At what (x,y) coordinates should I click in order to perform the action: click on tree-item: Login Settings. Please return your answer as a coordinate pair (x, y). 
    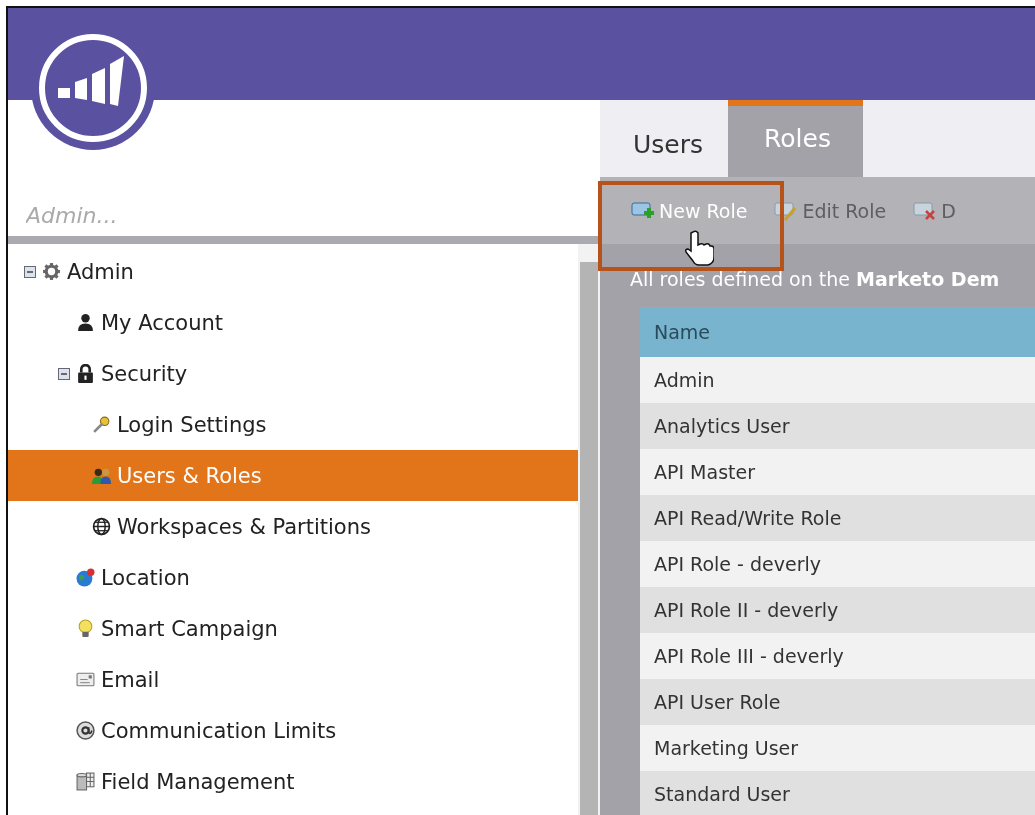
    Looking at the image, I should click on (293, 424).